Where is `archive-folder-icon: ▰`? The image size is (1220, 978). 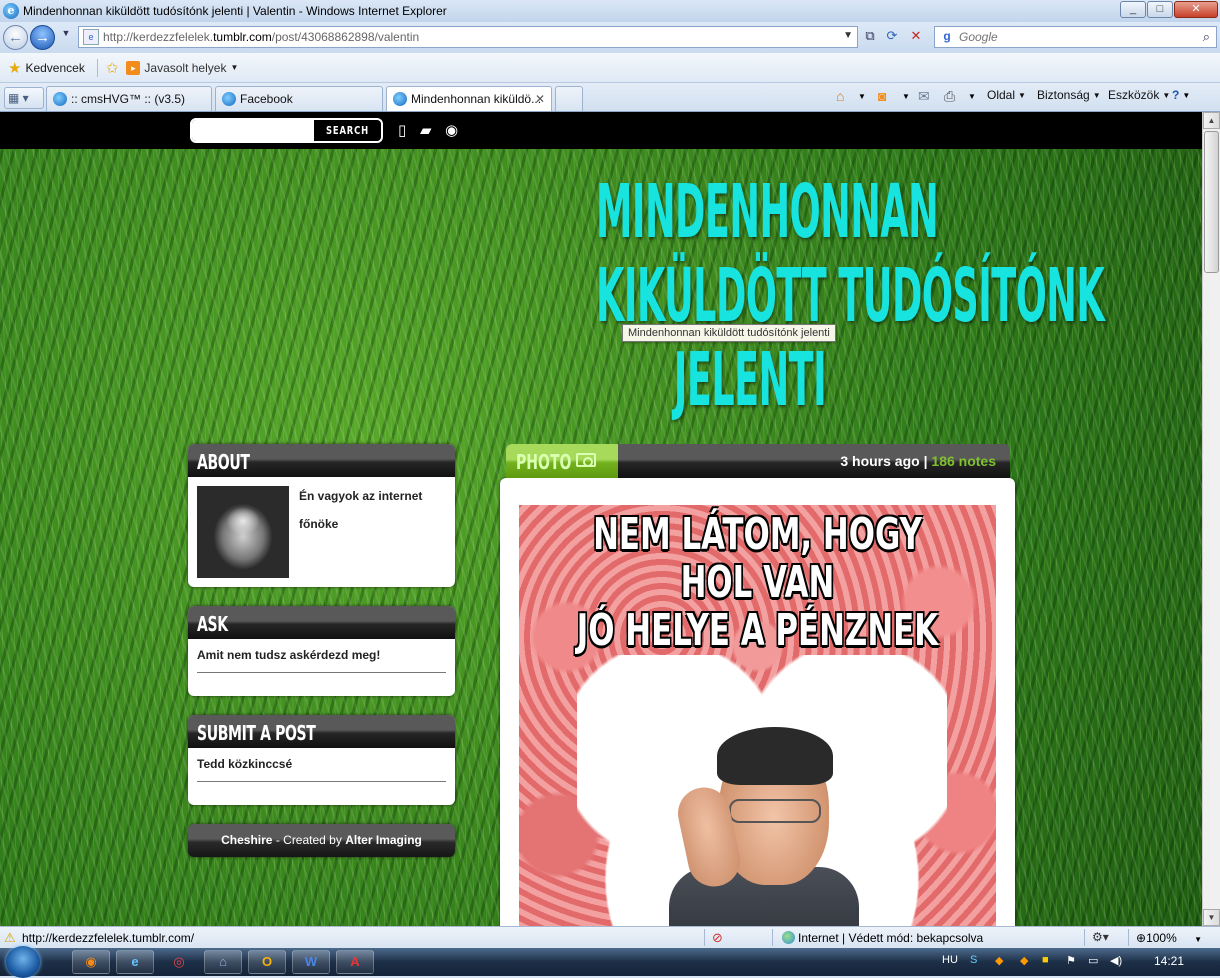
archive-folder-icon: ▰ is located at coordinates (426, 130).